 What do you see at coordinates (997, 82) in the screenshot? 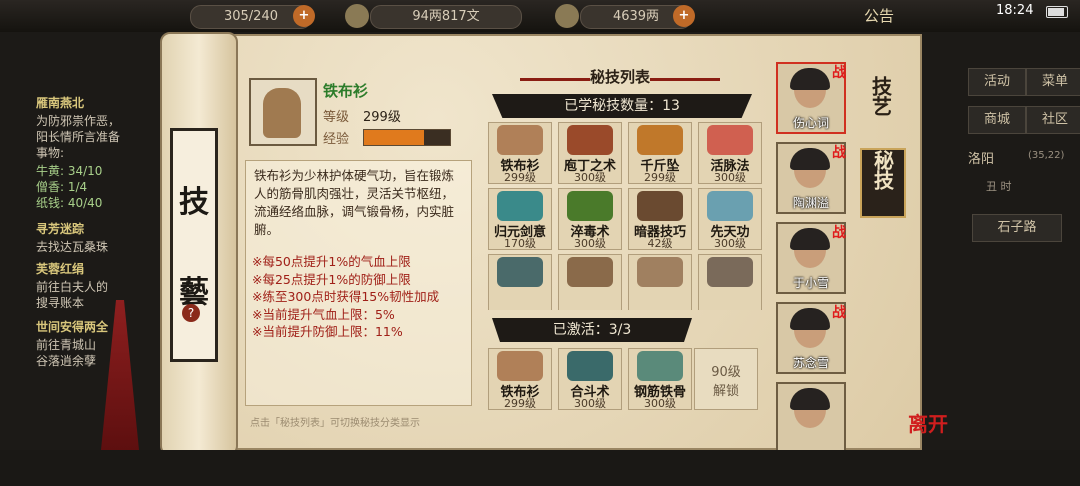
I see `activity-button: 活动` at bounding box center [997, 82].